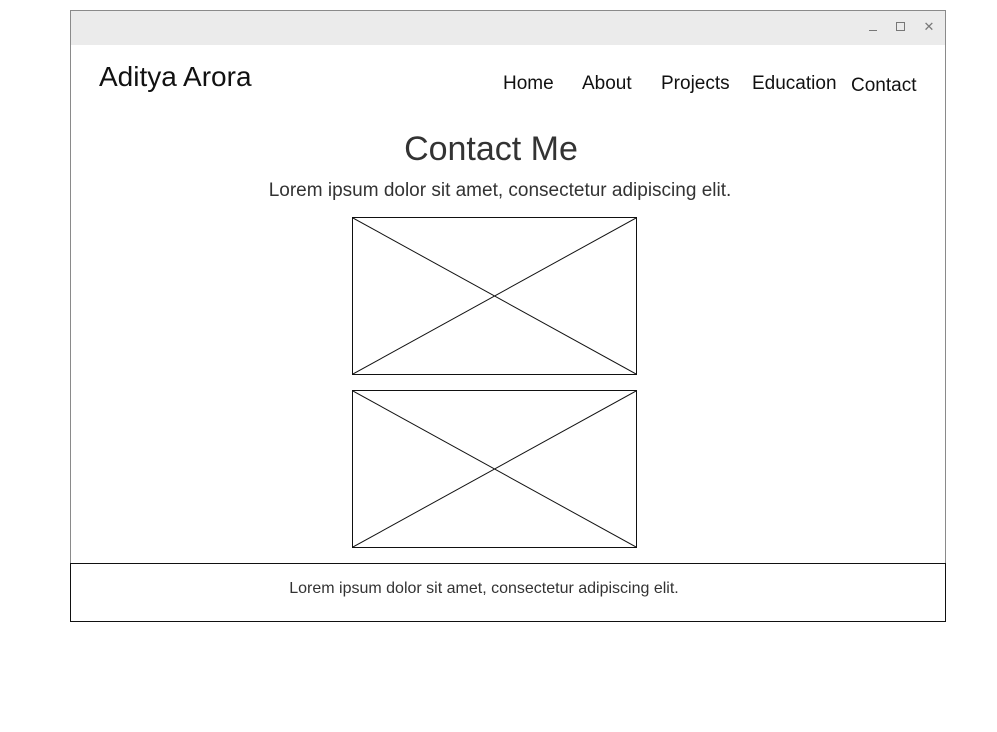 Image resolution: width=997 pixels, height=732 pixels. Describe the element at coordinates (794, 84) in the screenshot. I see `nav-education: Education` at that location.